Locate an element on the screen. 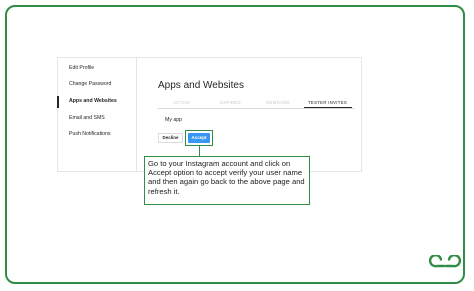  sidebar-item-change-password: Change Password is located at coordinates (90, 84).